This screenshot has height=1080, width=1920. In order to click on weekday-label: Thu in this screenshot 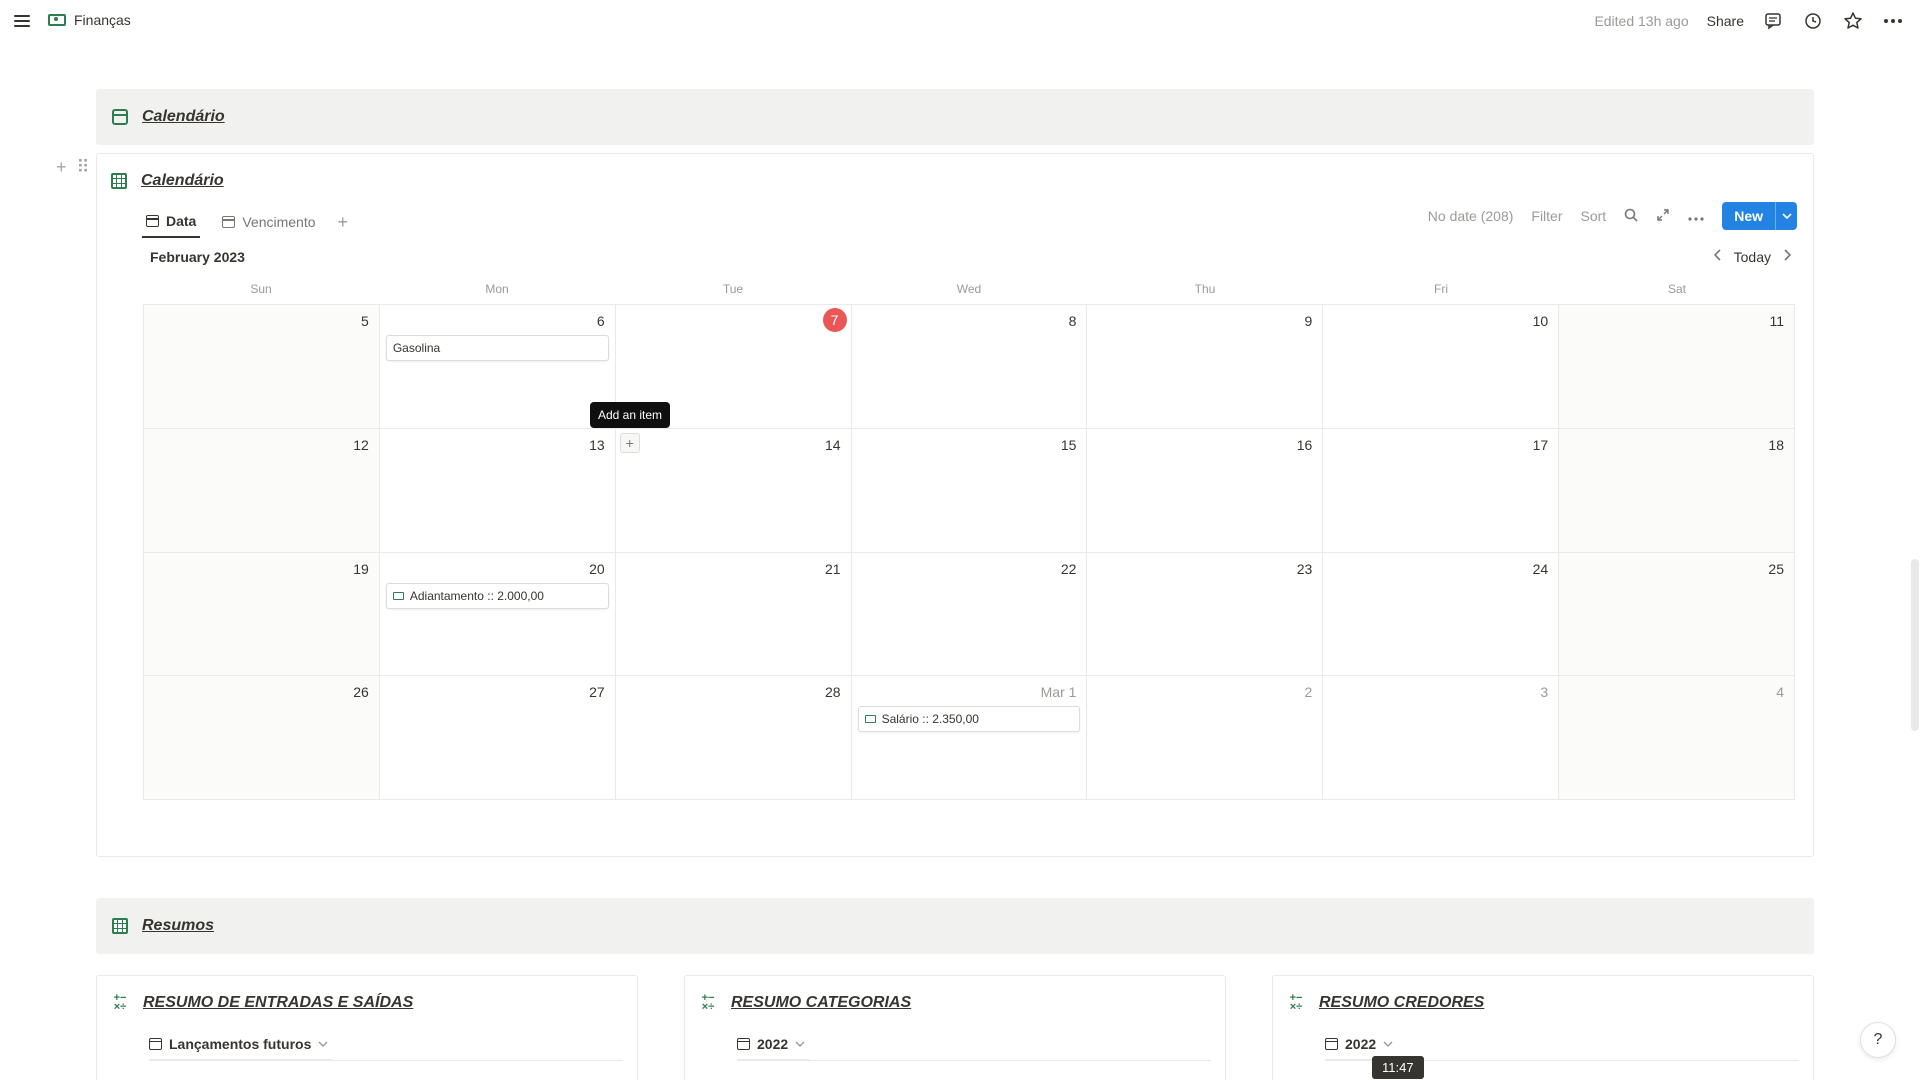, I will do `click(1205, 289)`.